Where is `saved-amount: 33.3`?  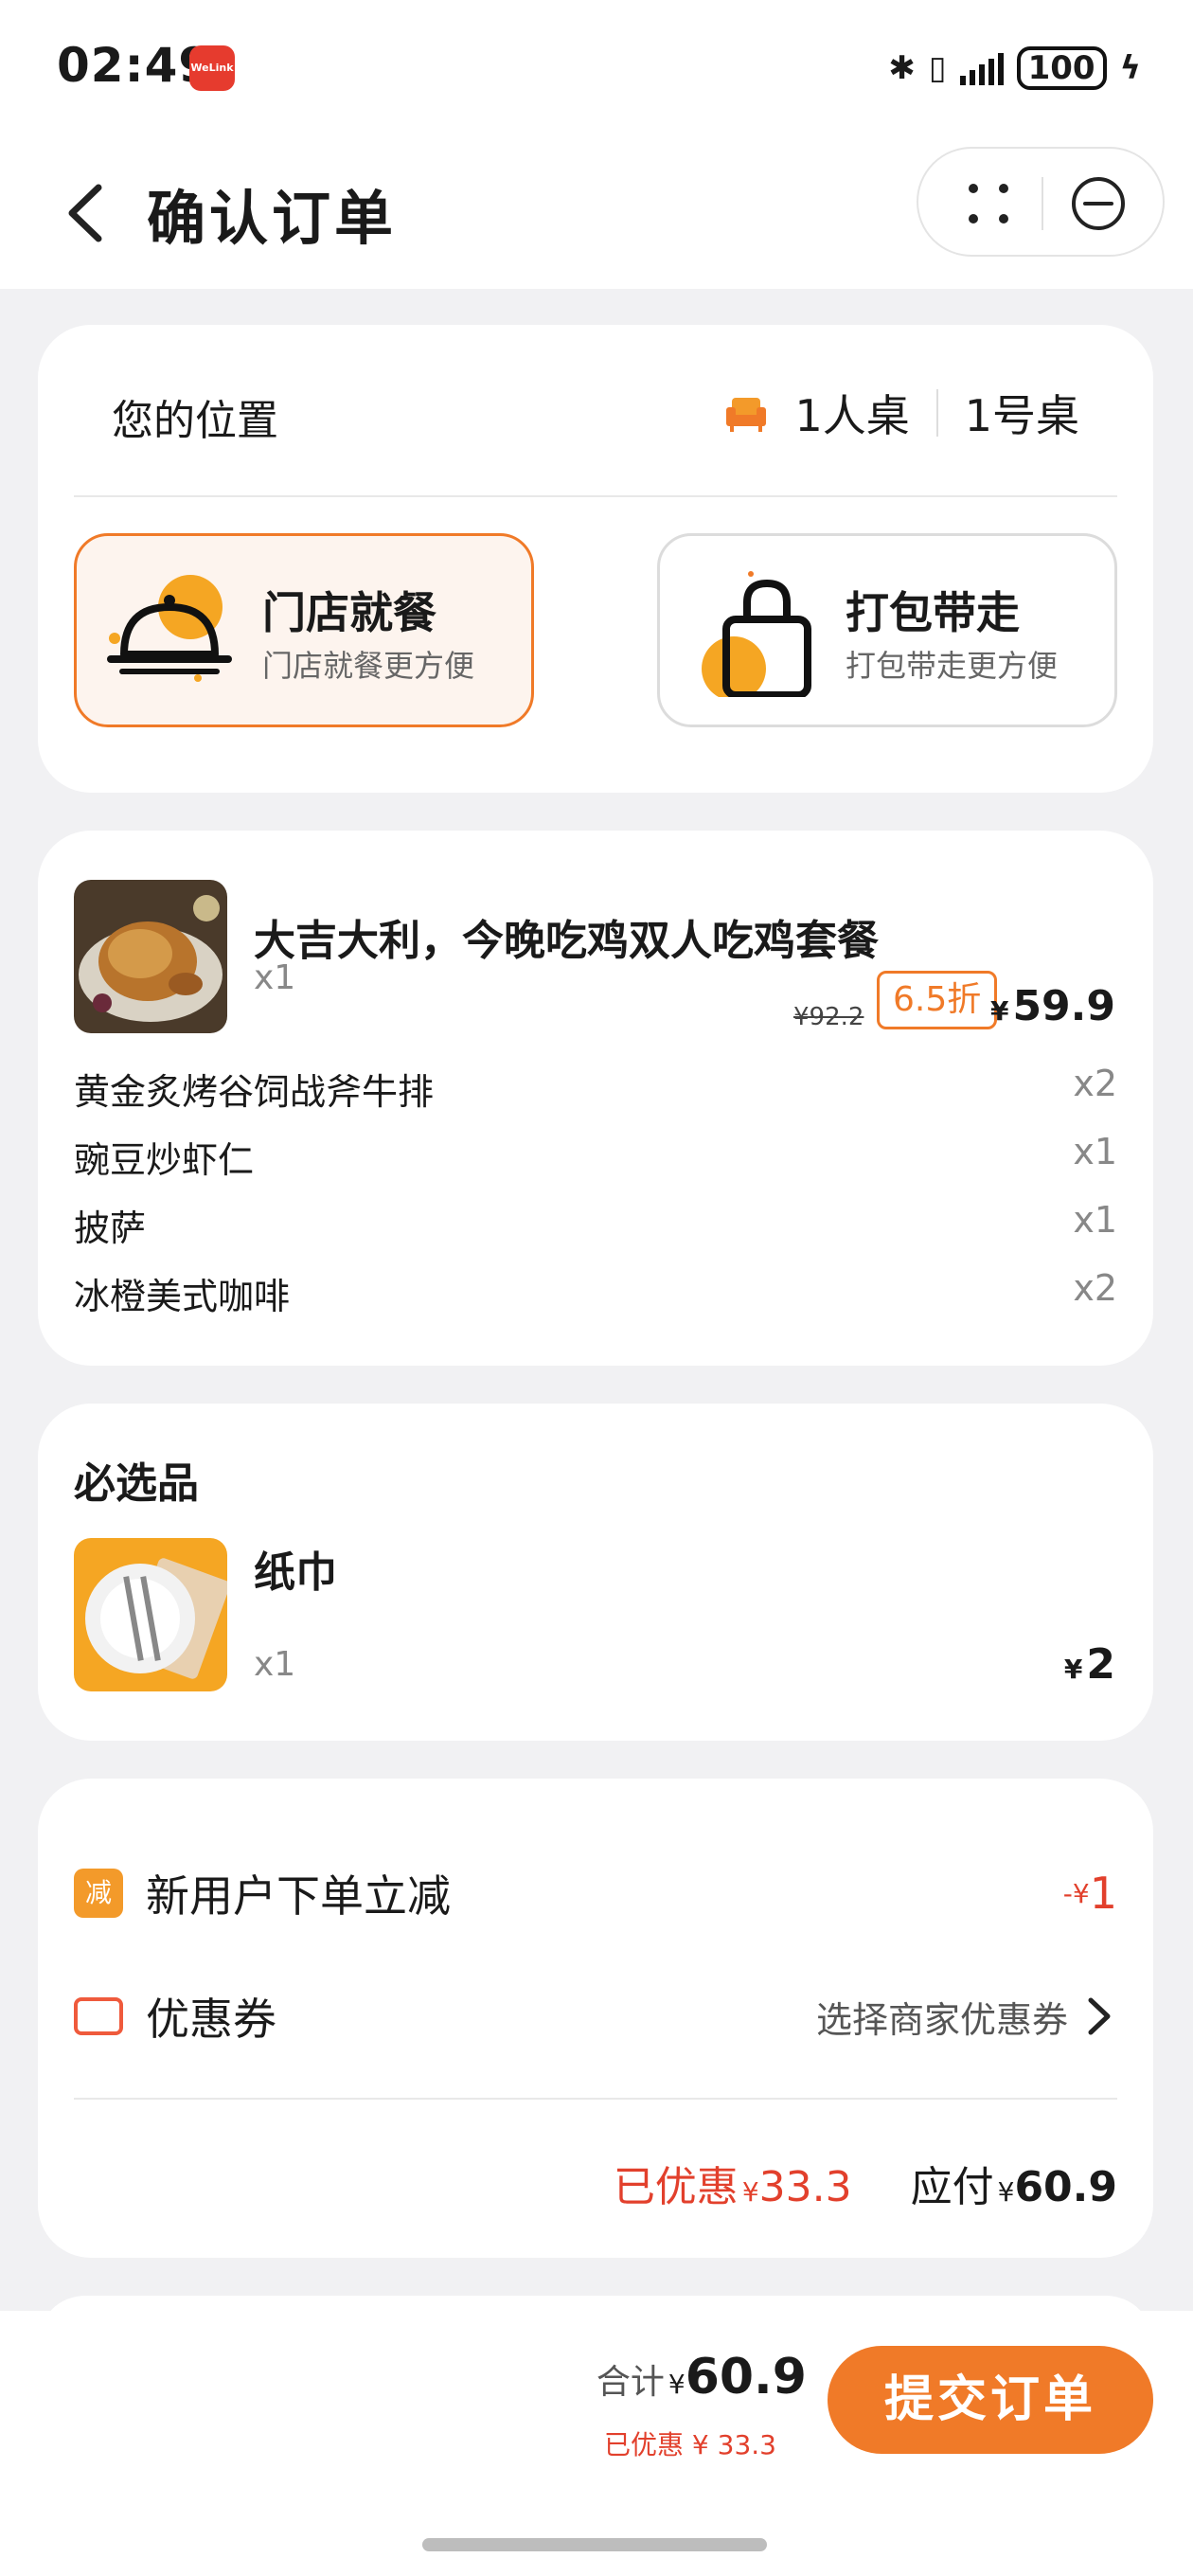
saved-amount: 33.3 is located at coordinates (805, 2187).